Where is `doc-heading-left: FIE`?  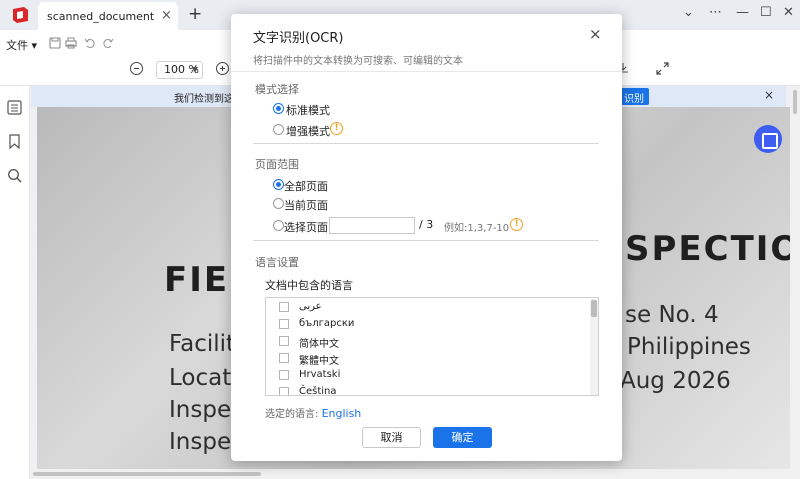
doc-heading-left: FIE is located at coordinates (197, 280).